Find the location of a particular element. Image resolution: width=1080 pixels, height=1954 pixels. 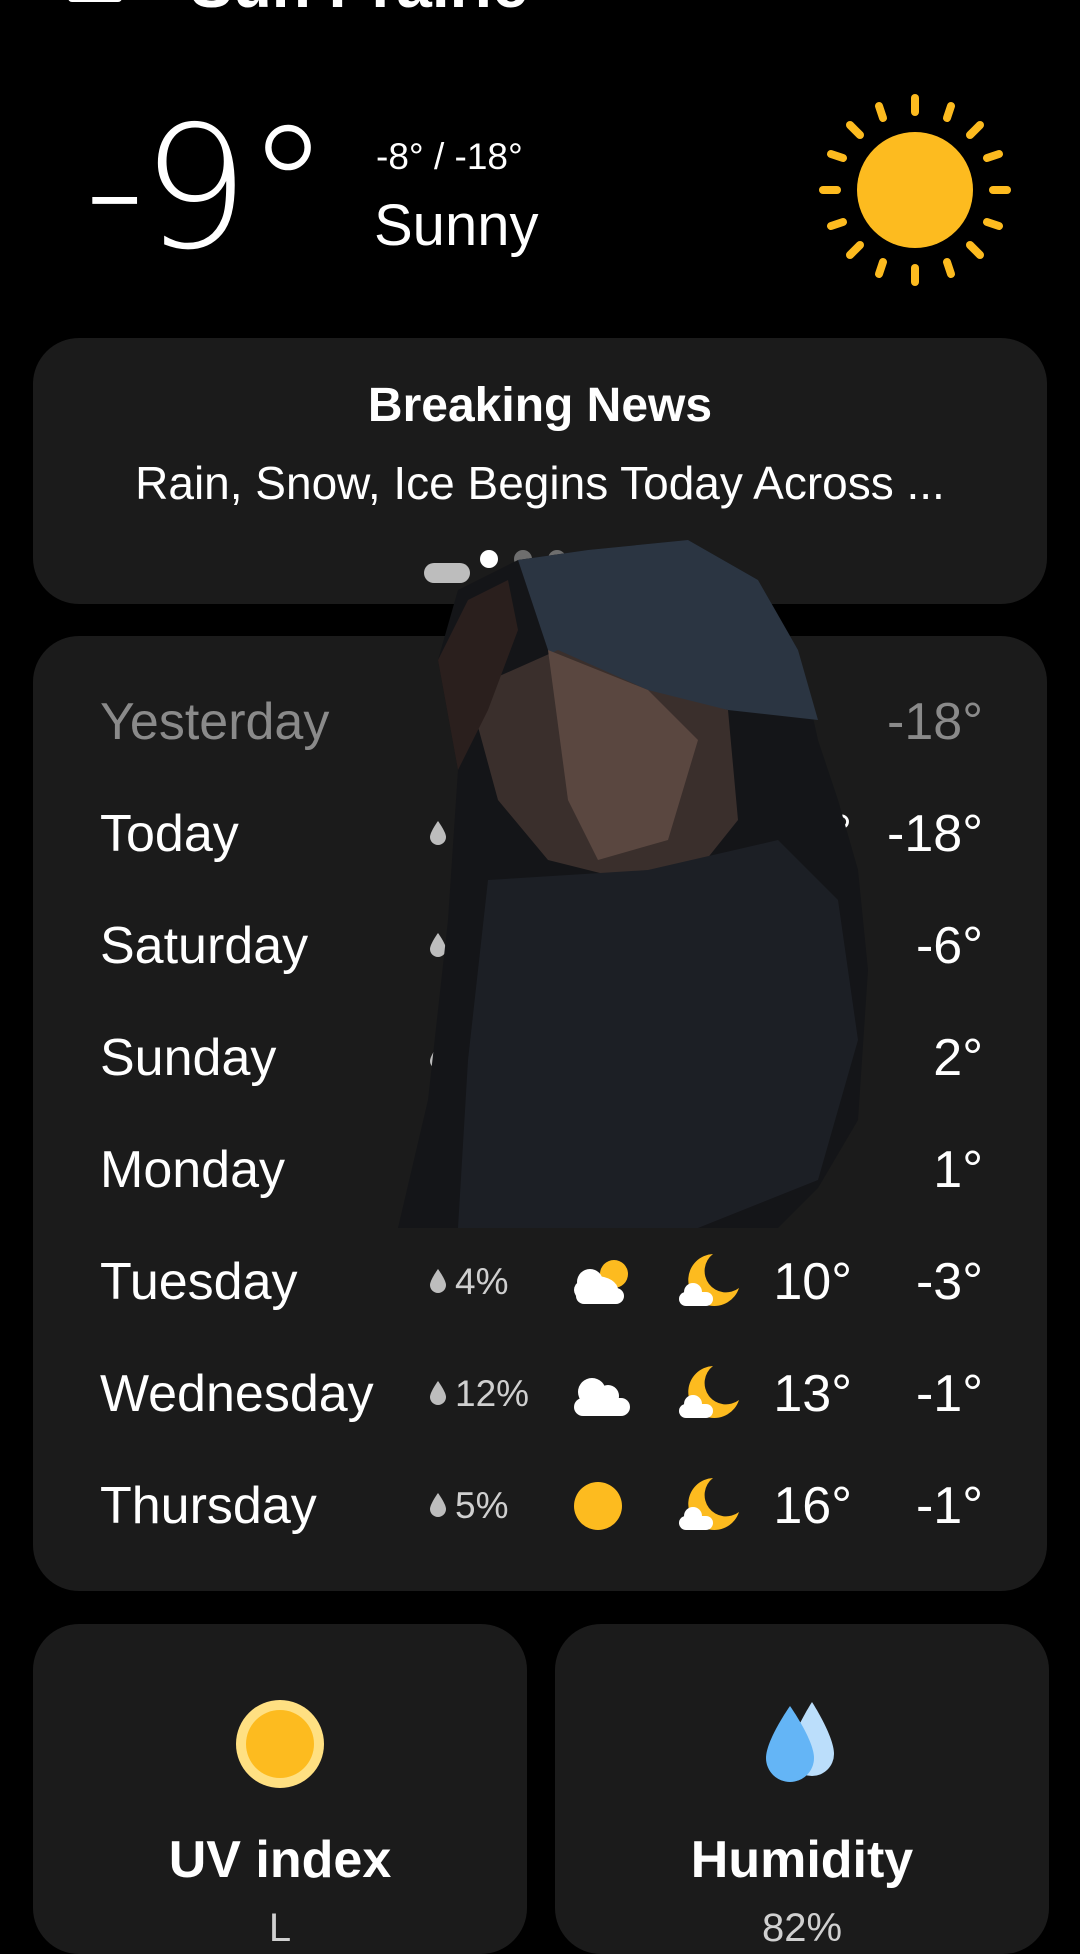

weather-condition: Sunny is located at coordinates (456, 225).